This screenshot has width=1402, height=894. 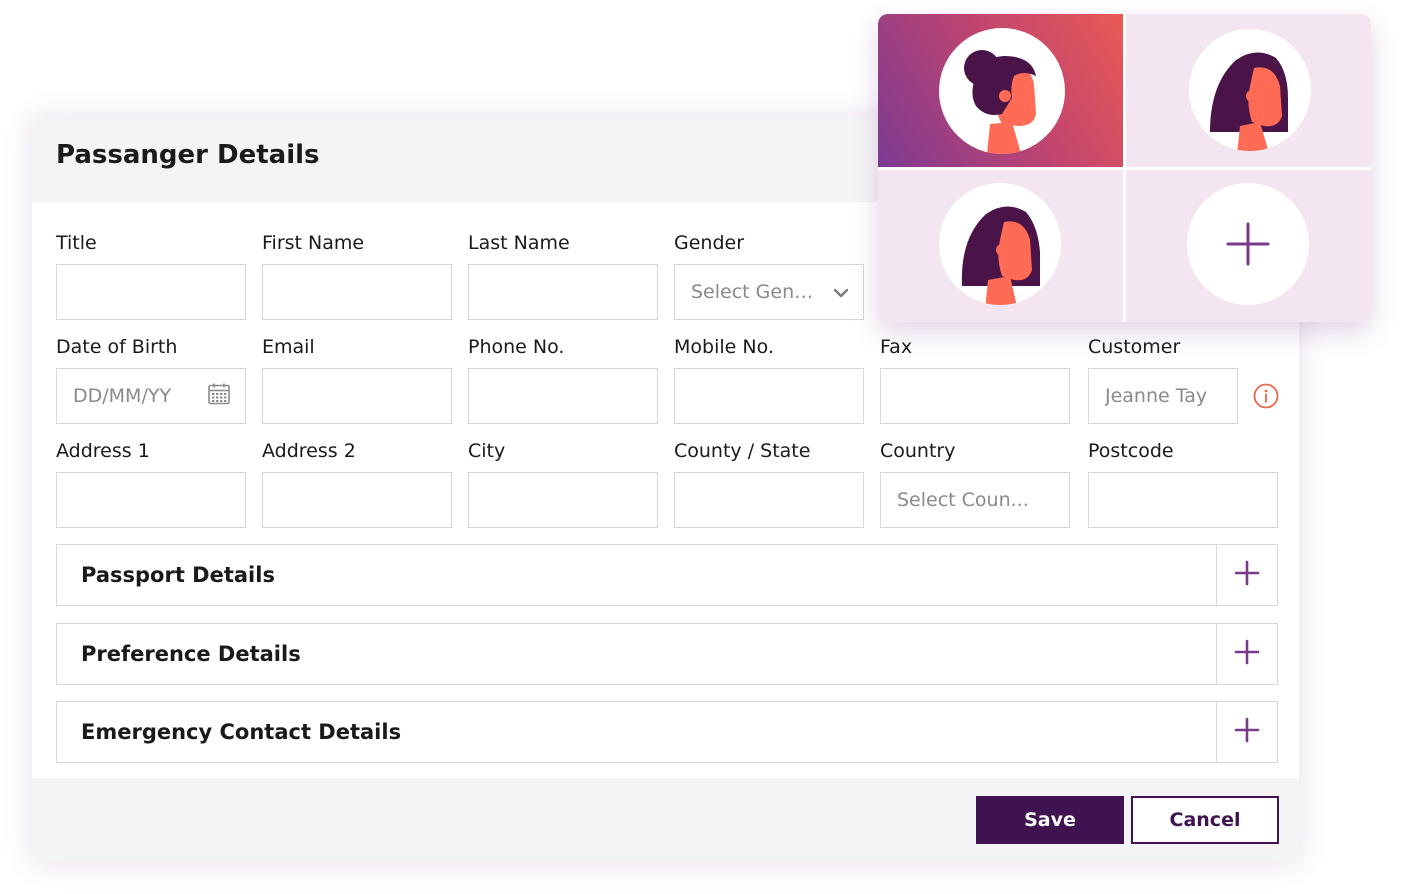 What do you see at coordinates (1266, 398) in the screenshot?
I see `info-icon` at bounding box center [1266, 398].